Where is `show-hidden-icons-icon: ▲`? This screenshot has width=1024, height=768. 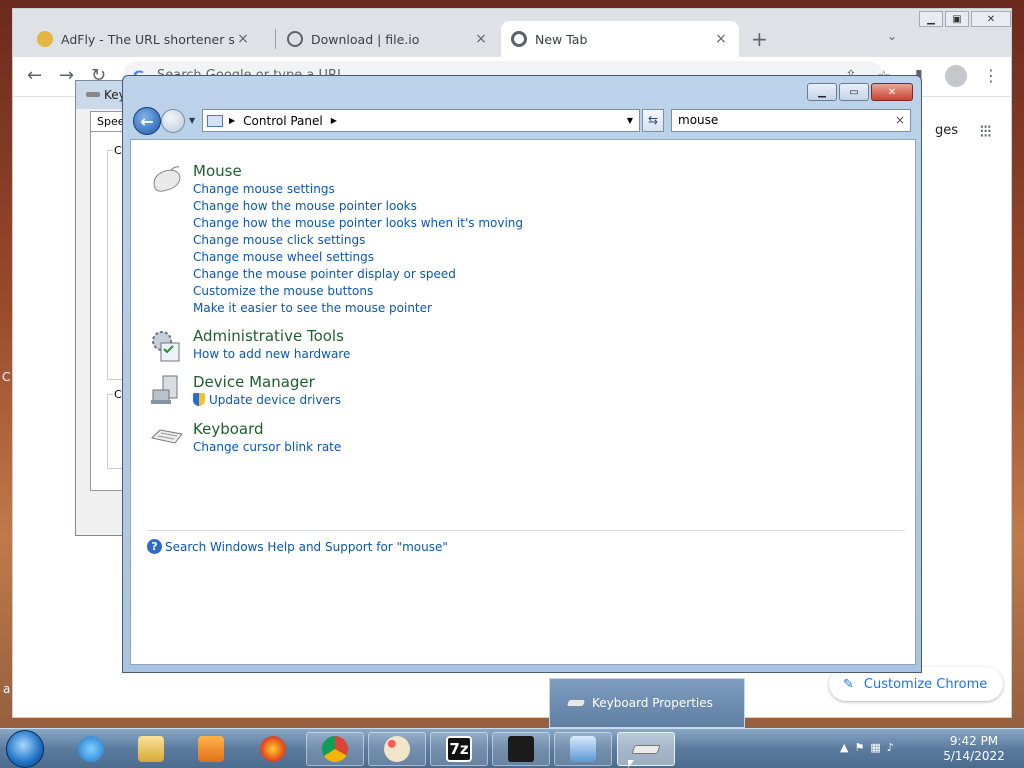 show-hidden-icons-icon: ▲ is located at coordinates (844, 747).